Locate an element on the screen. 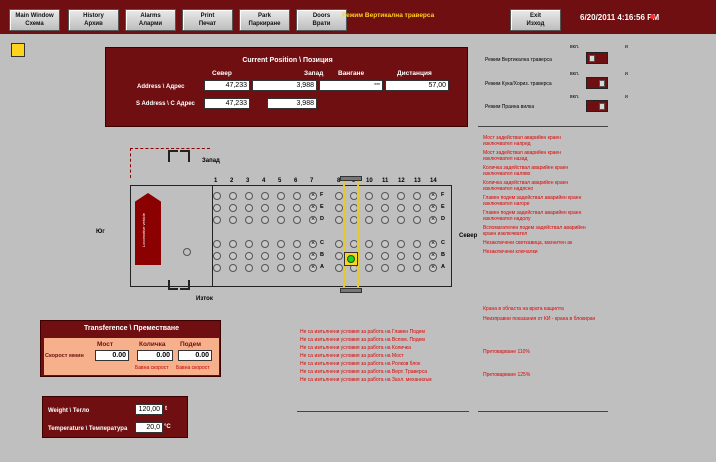 This screenshot has width=716, height=462. weight-value: 120,00 is located at coordinates (149, 409).